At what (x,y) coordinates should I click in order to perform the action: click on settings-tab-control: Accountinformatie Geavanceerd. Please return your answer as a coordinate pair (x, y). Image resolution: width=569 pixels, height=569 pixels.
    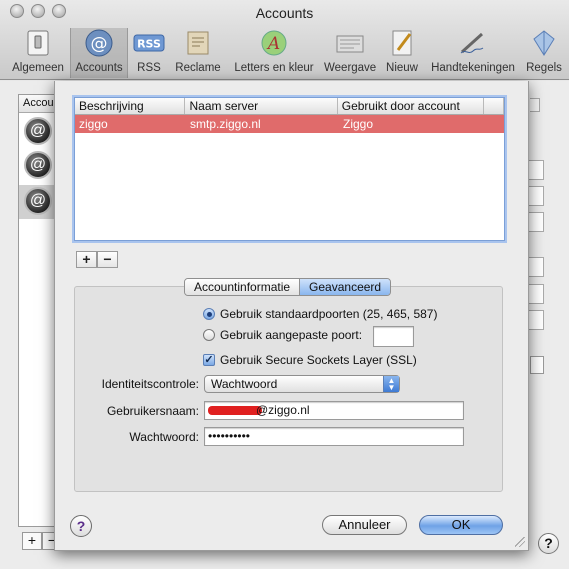
    Looking at the image, I should click on (288, 287).